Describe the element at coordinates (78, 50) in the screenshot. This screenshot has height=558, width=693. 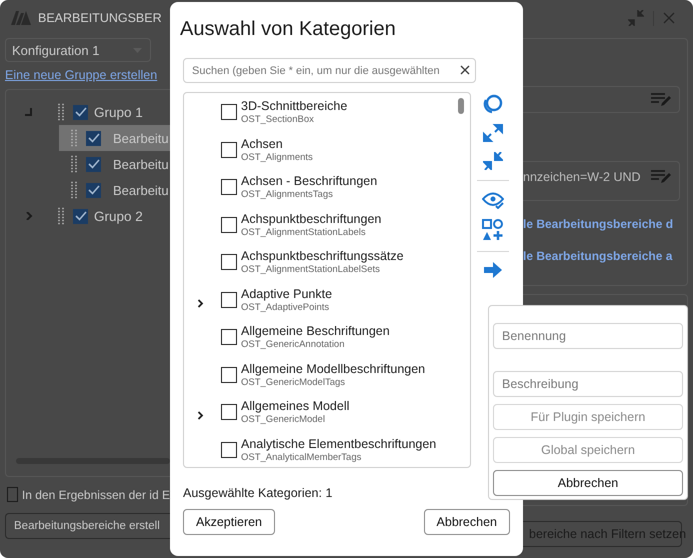
I see `configuration-dropdown: Konfiguration 1` at that location.